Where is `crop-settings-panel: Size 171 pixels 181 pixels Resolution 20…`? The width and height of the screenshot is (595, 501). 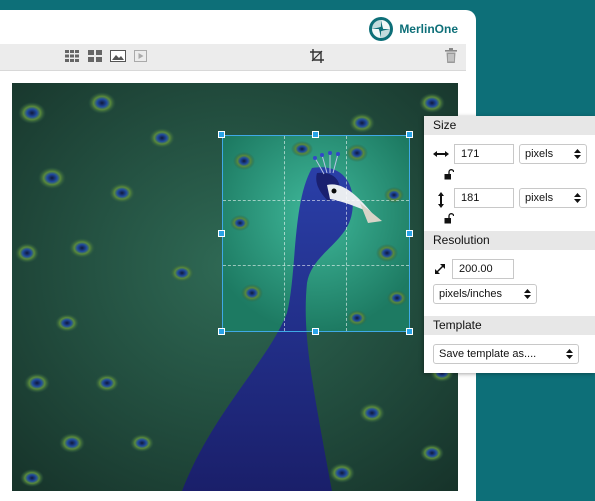 crop-settings-panel: Size 171 pixels 181 pixels Resolution 20… is located at coordinates (509, 244).